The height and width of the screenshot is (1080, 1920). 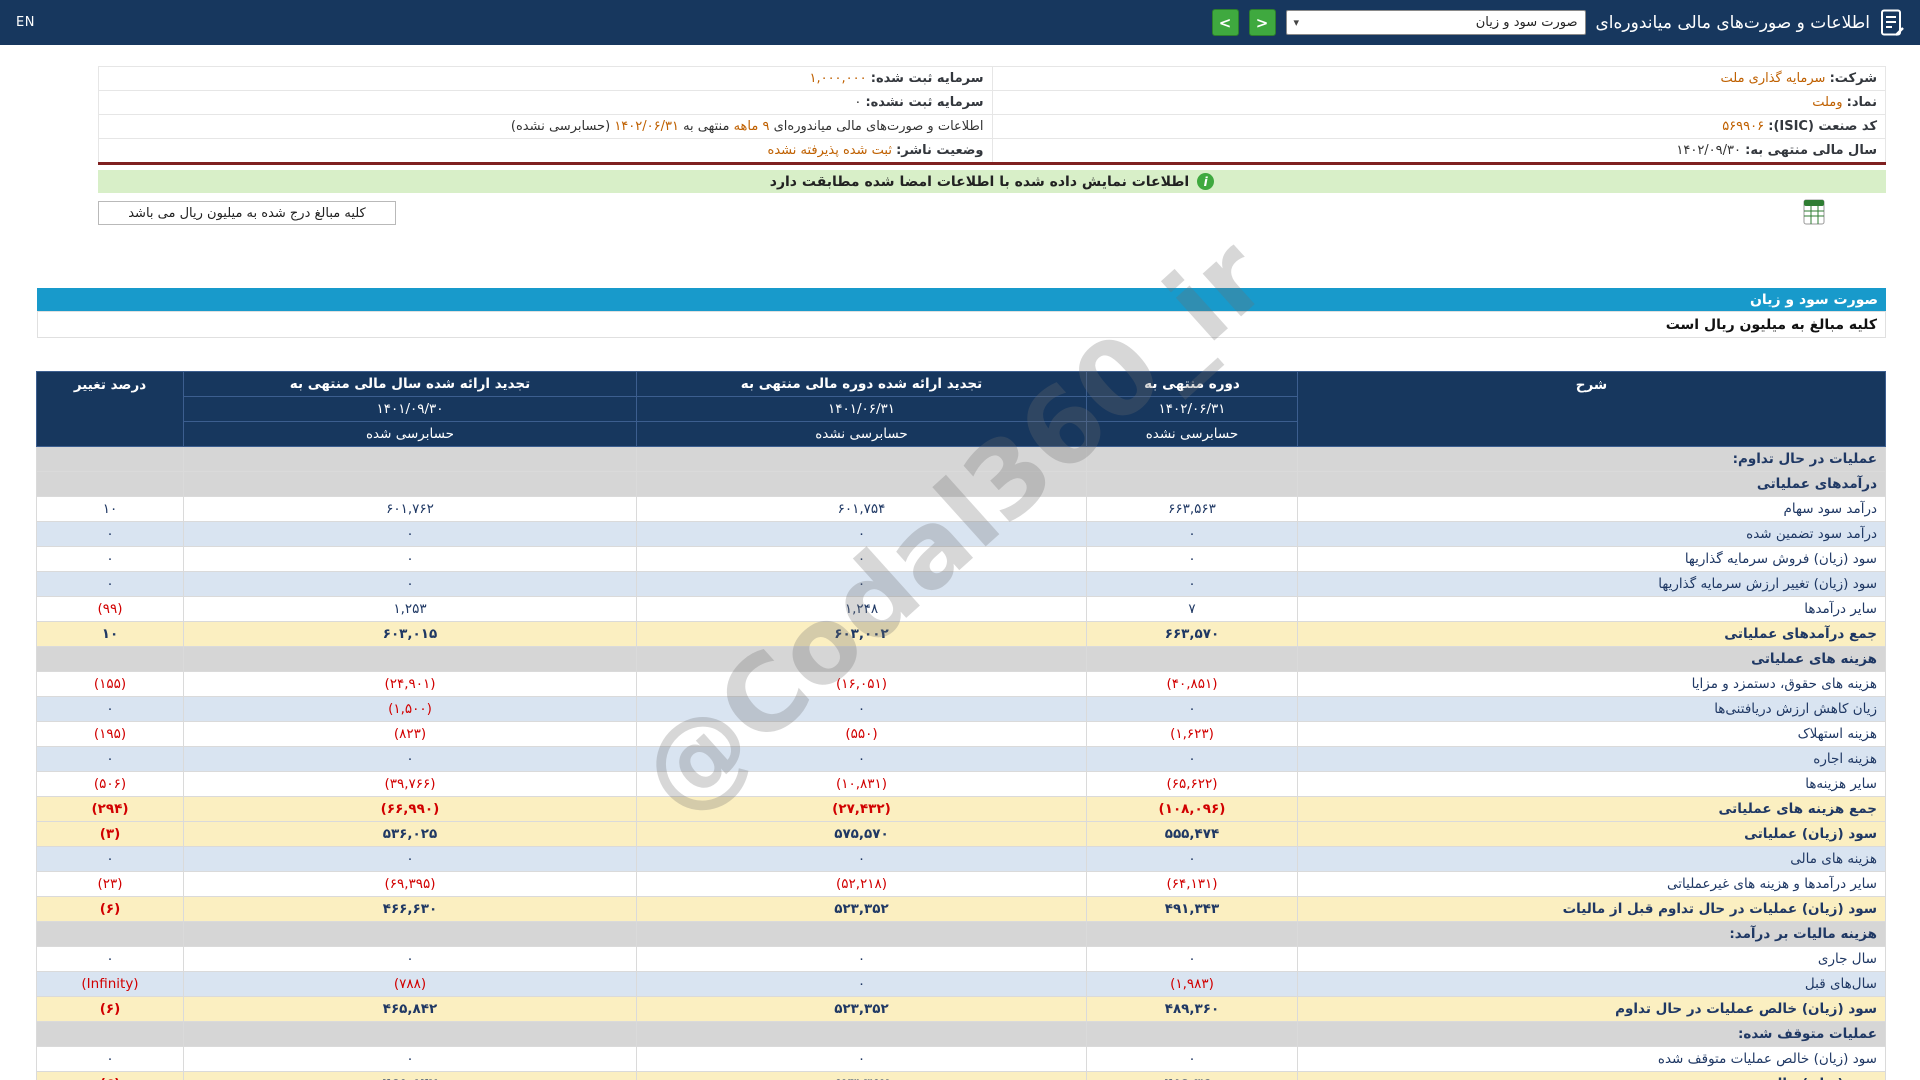 What do you see at coordinates (961, 559) in the screenshot?
I see `table-row: سود (زیان) فروش سرمایه گذاریها ۰ ۰ ۰ ۰` at bounding box center [961, 559].